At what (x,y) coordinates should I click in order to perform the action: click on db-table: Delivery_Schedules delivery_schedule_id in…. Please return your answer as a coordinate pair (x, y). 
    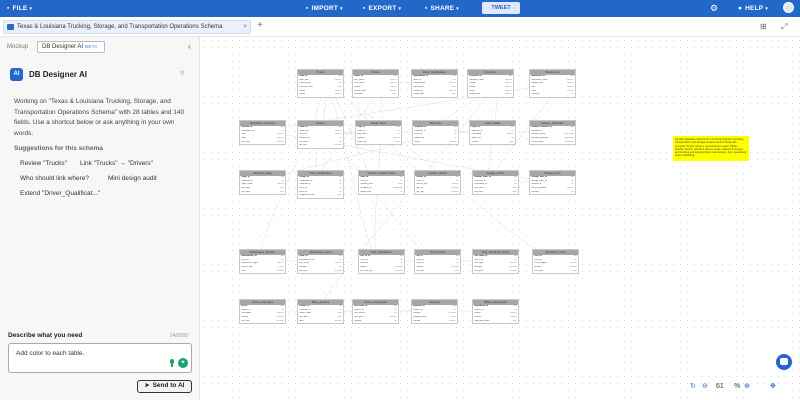
    Looking at the image, I should click on (552, 133).